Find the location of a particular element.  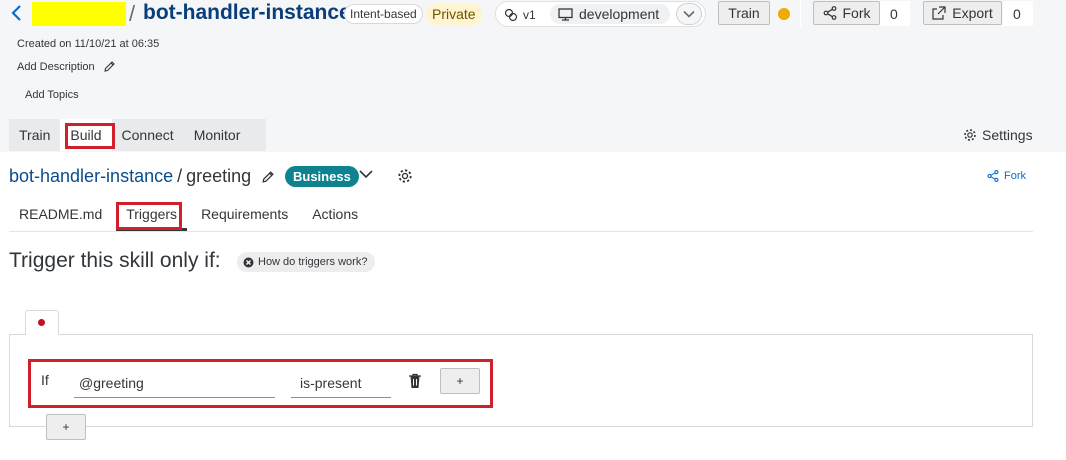

settings-link: Settings is located at coordinates (998, 135).